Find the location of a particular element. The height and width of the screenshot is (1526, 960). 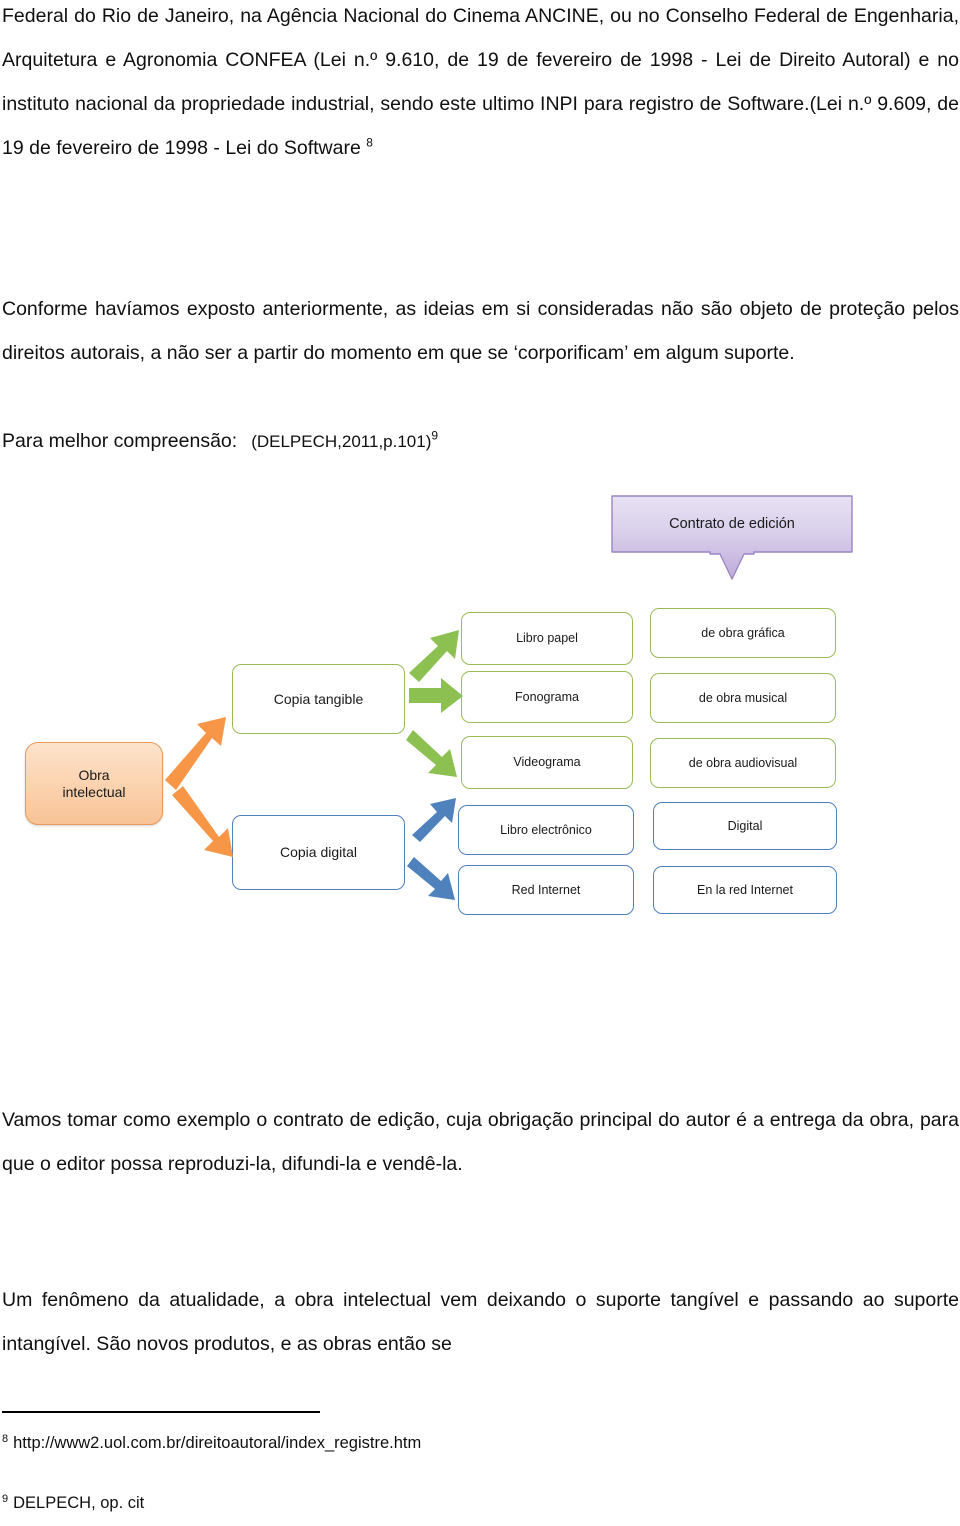

footnote-8-marker: 8 is located at coordinates (5, 1438).